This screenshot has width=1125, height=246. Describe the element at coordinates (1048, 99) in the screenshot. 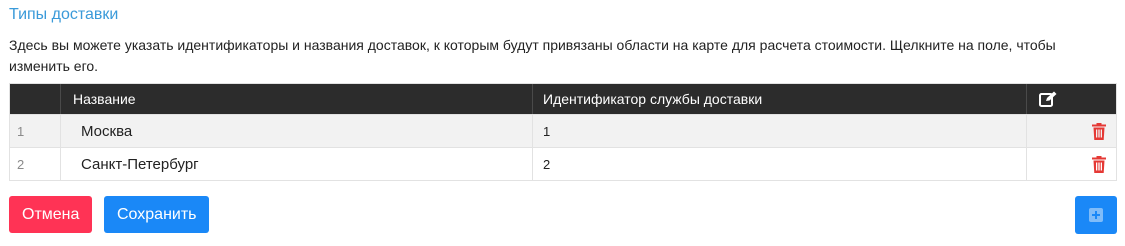

I see `edit-icon` at that location.